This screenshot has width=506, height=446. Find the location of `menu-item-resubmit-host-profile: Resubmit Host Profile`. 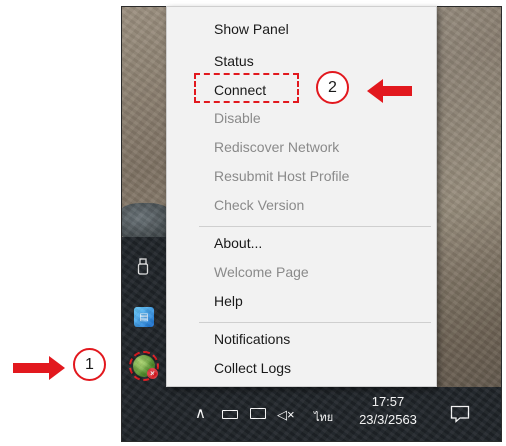

menu-item-resubmit-host-profile: Resubmit Host Profile is located at coordinates (282, 176).